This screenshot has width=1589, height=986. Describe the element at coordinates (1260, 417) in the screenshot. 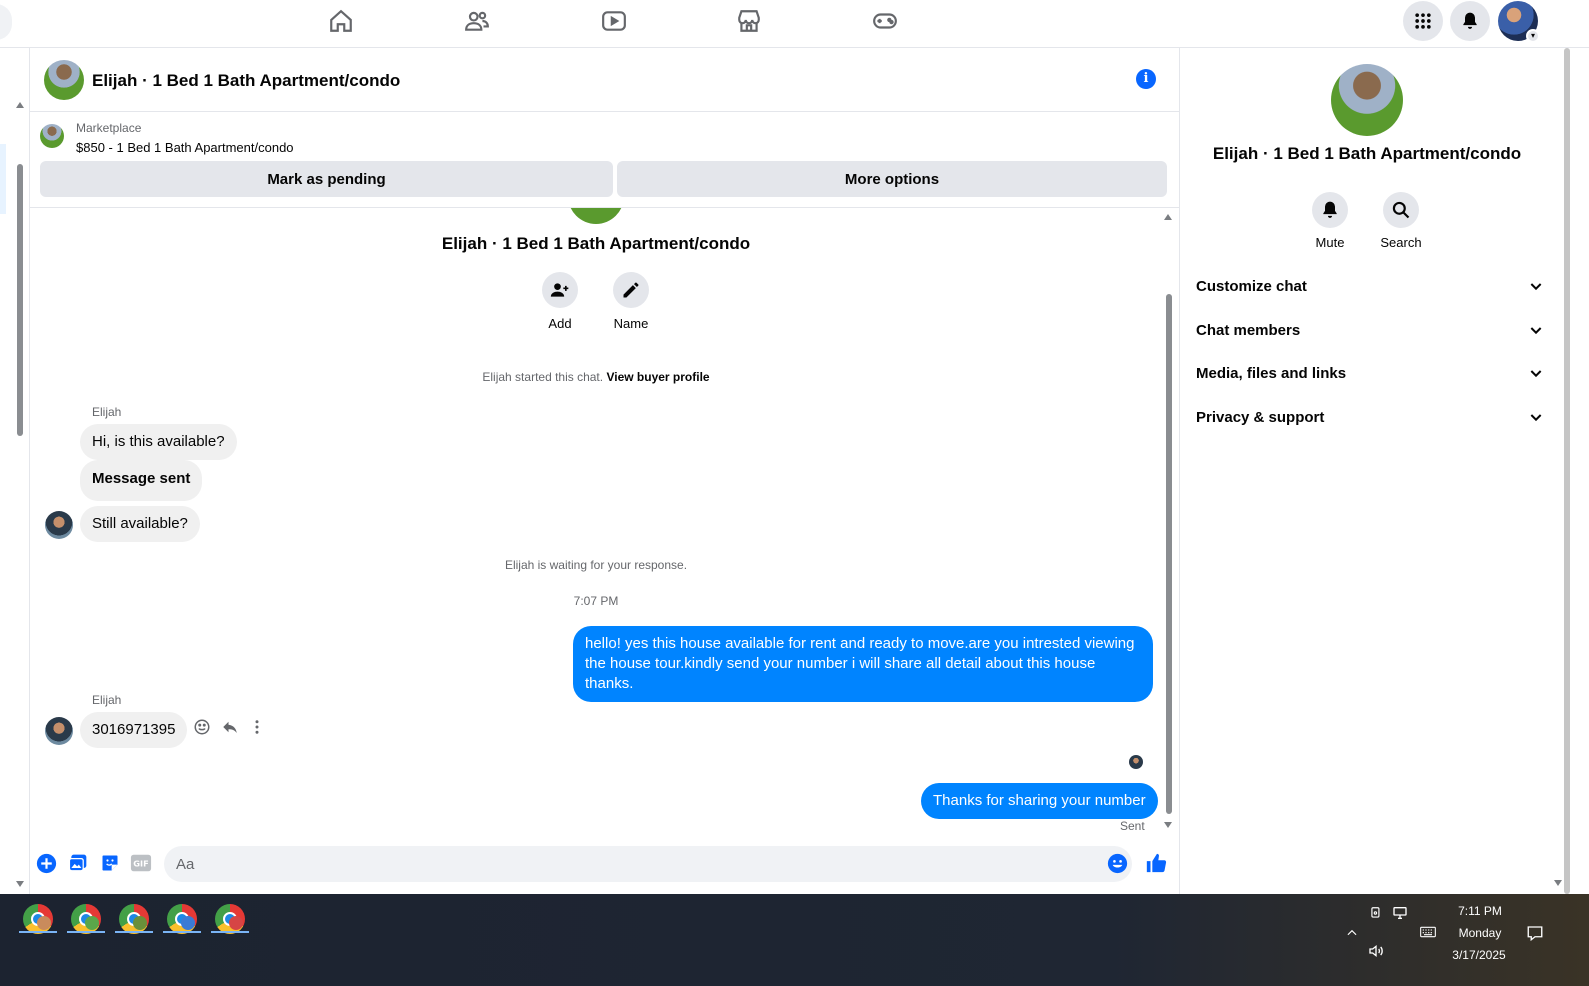

I see `row-label: Privacy & support` at that location.